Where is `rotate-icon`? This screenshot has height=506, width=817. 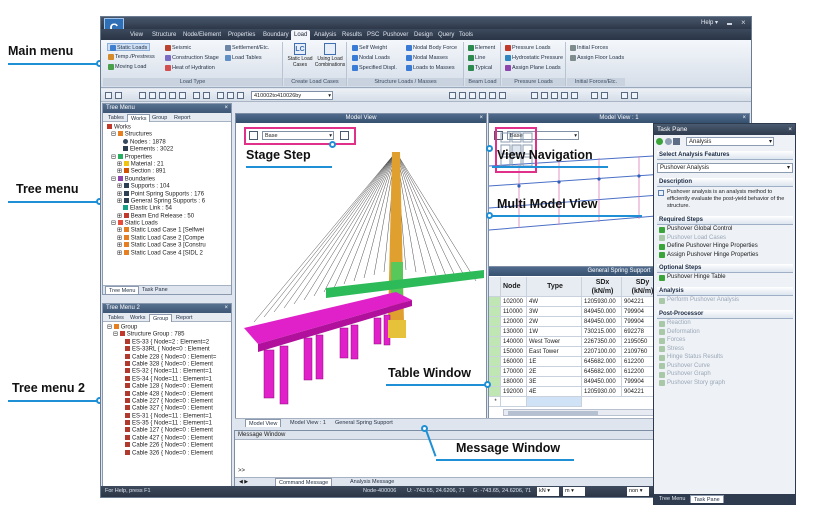 rotate-icon is located at coordinates (172, 95).